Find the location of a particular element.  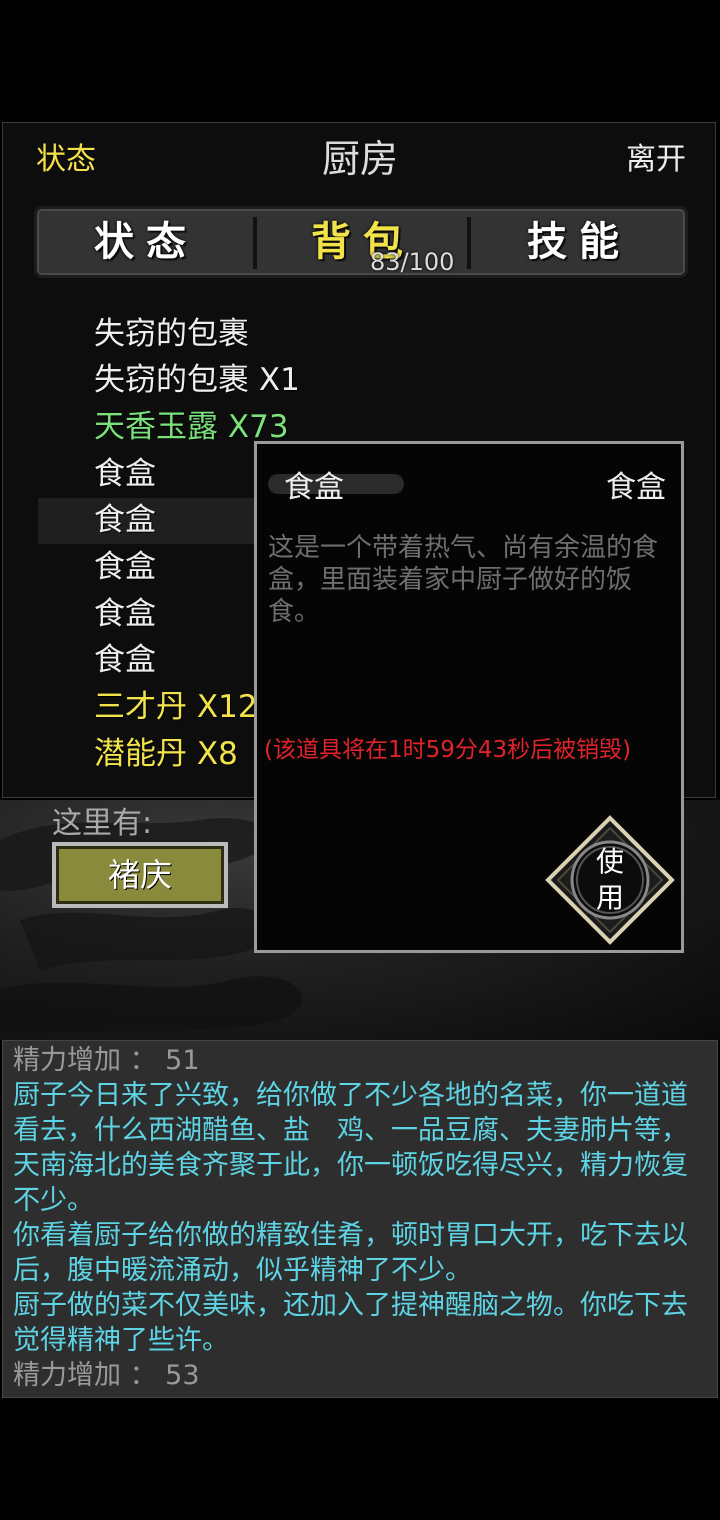

log-line: 精力增加 ： 51 is located at coordinates (106, 1060).